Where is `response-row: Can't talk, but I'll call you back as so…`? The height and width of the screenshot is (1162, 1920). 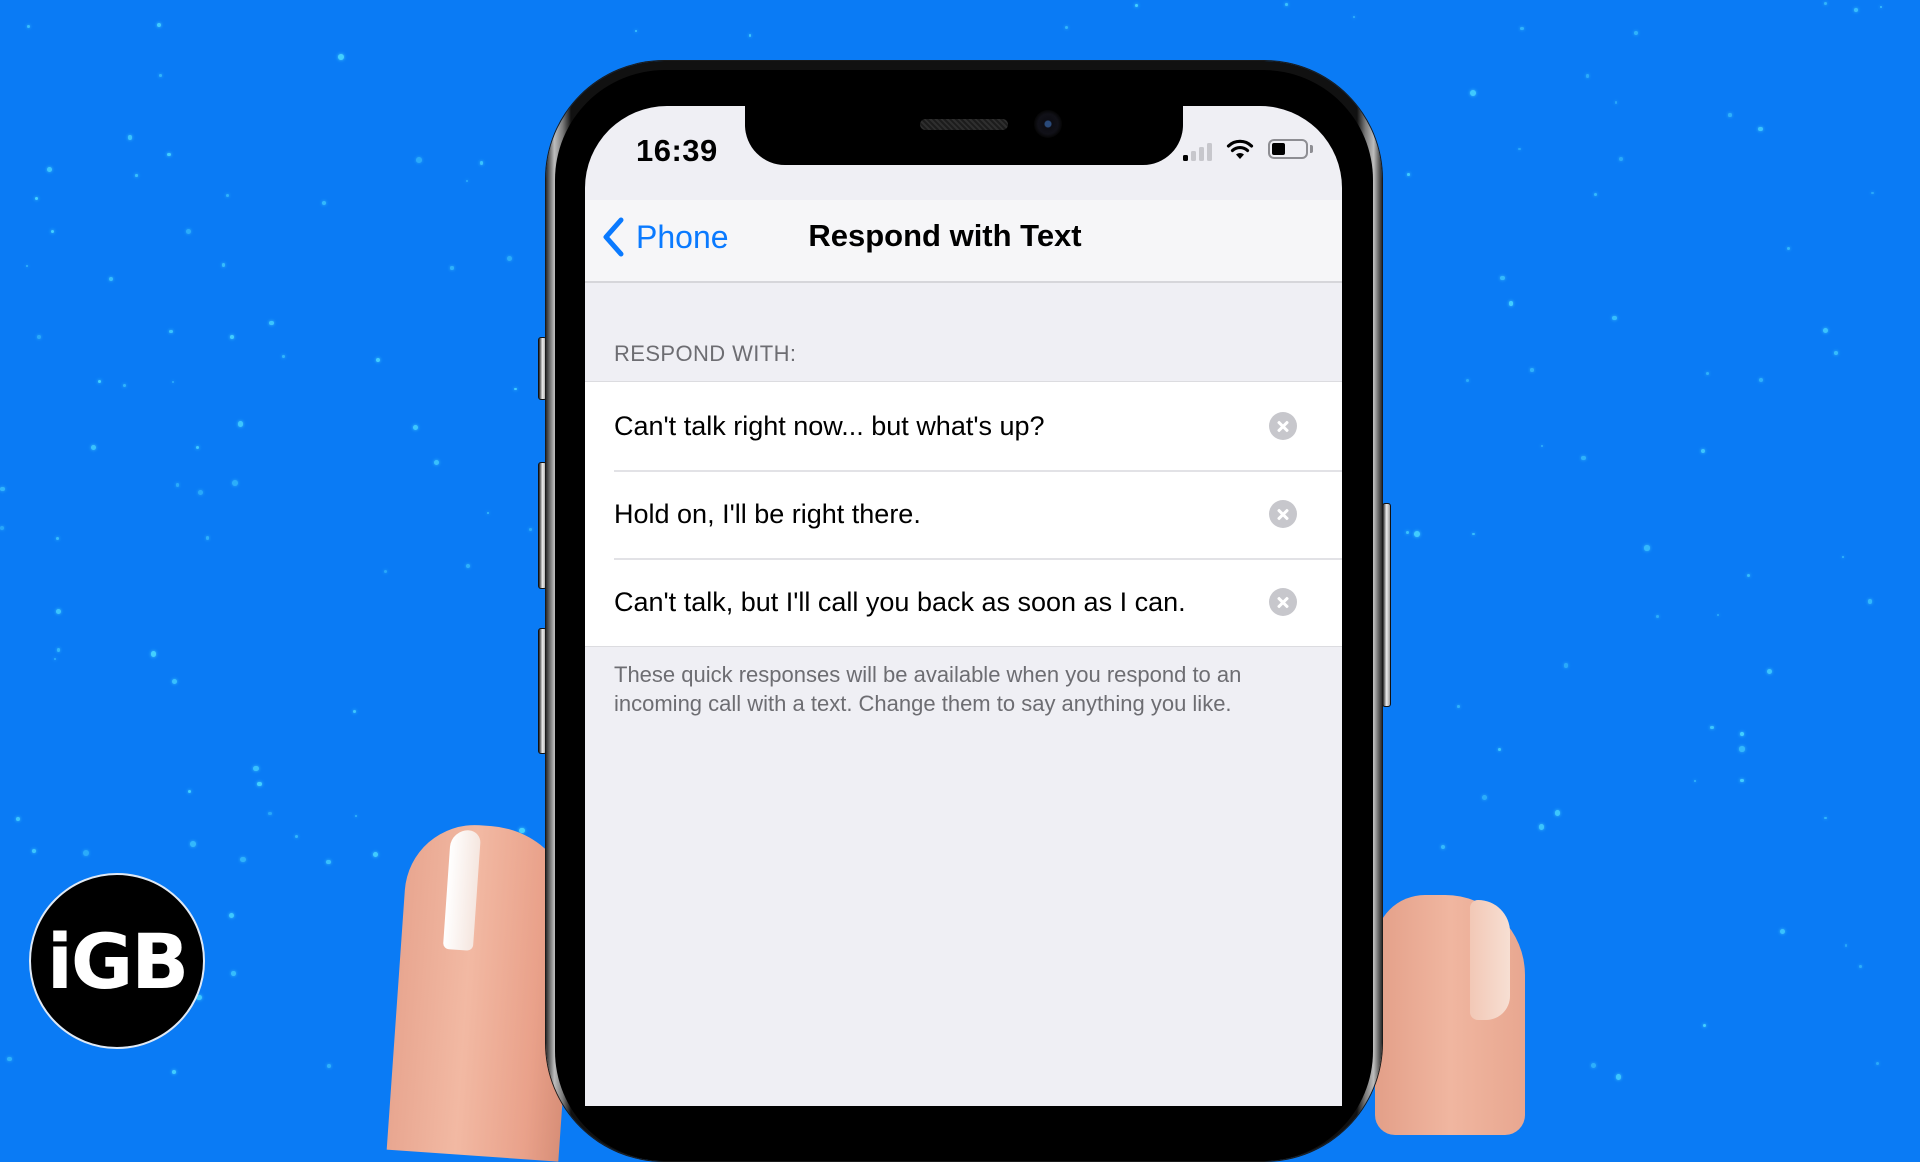
response-row: Can't talk, but I'll call you back as so… is located at coordinates (963, 602).